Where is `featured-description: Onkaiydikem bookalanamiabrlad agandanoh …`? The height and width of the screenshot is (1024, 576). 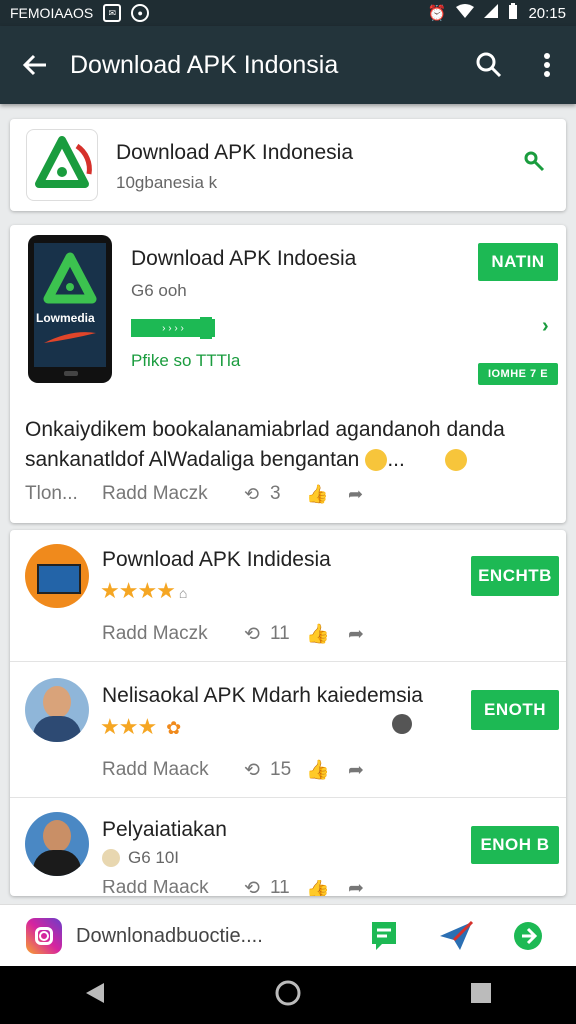 featured-description: Onkaiydikem bookalanamiabrlad agandanoh … is located at coordinates (290, 445).